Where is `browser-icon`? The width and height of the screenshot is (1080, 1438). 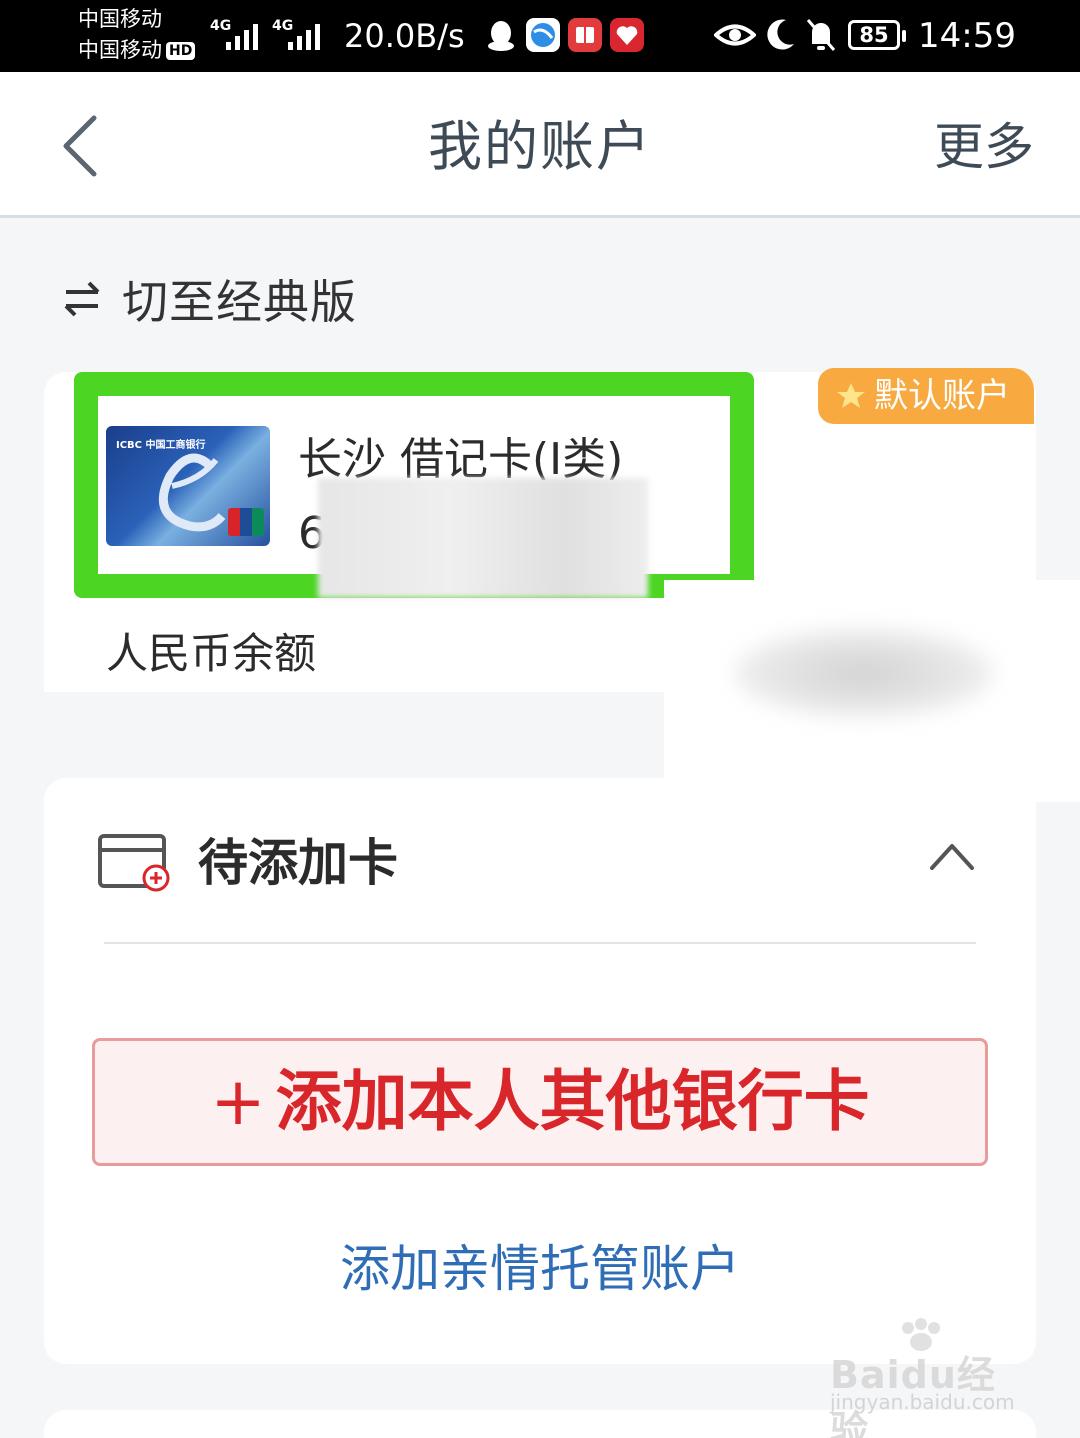 browser-icon is located at coordinates (543, 35).